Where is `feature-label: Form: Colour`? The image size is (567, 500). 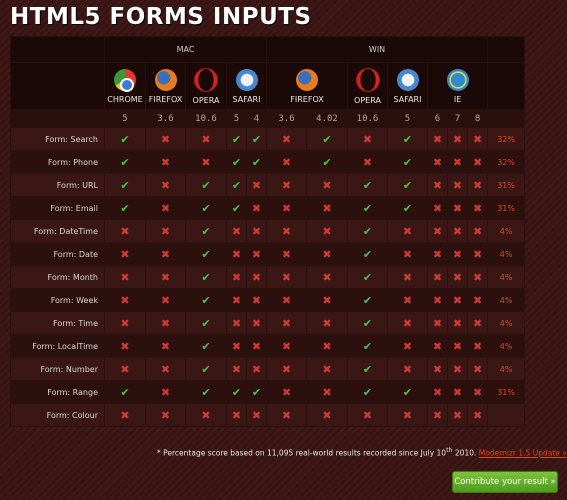
feature-label: Form: Colour is located at coordinates (57, 415).